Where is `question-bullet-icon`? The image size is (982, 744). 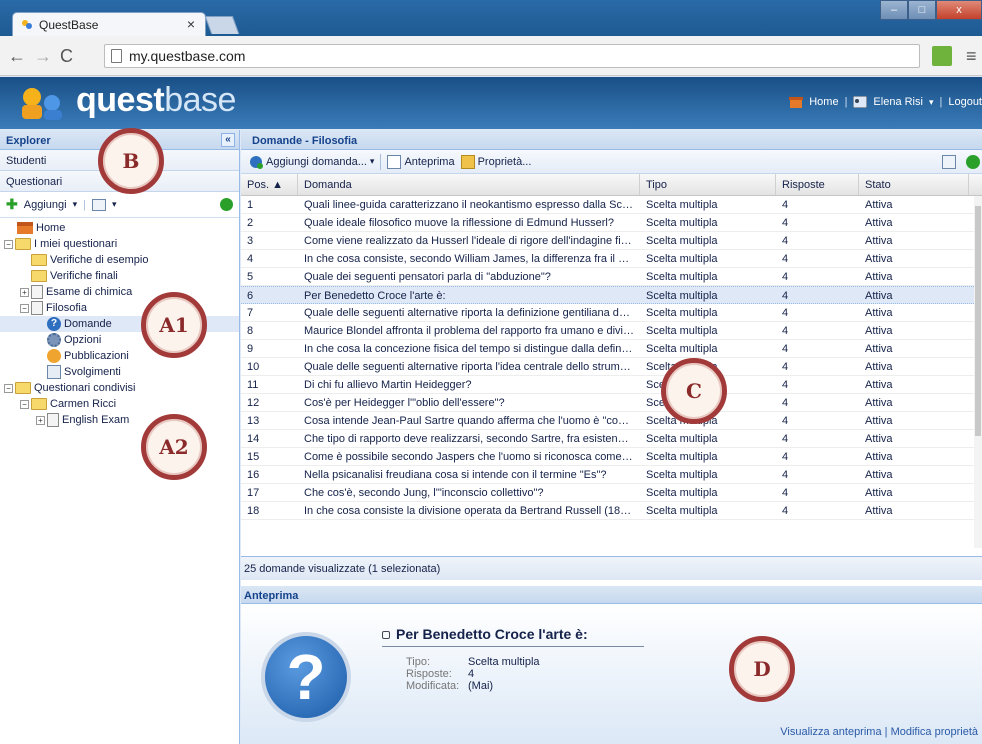 question-bullet-icon is located at coordinates (386, 635).